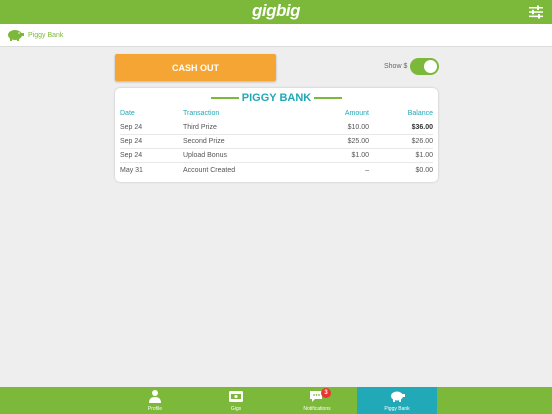 Image resolution: width=552 pixels, height=414 pixels. What do you see at coordinates (358, 141) in the screenshot?
I see `row-amount: $25.00` at bounding box center [358, 141].